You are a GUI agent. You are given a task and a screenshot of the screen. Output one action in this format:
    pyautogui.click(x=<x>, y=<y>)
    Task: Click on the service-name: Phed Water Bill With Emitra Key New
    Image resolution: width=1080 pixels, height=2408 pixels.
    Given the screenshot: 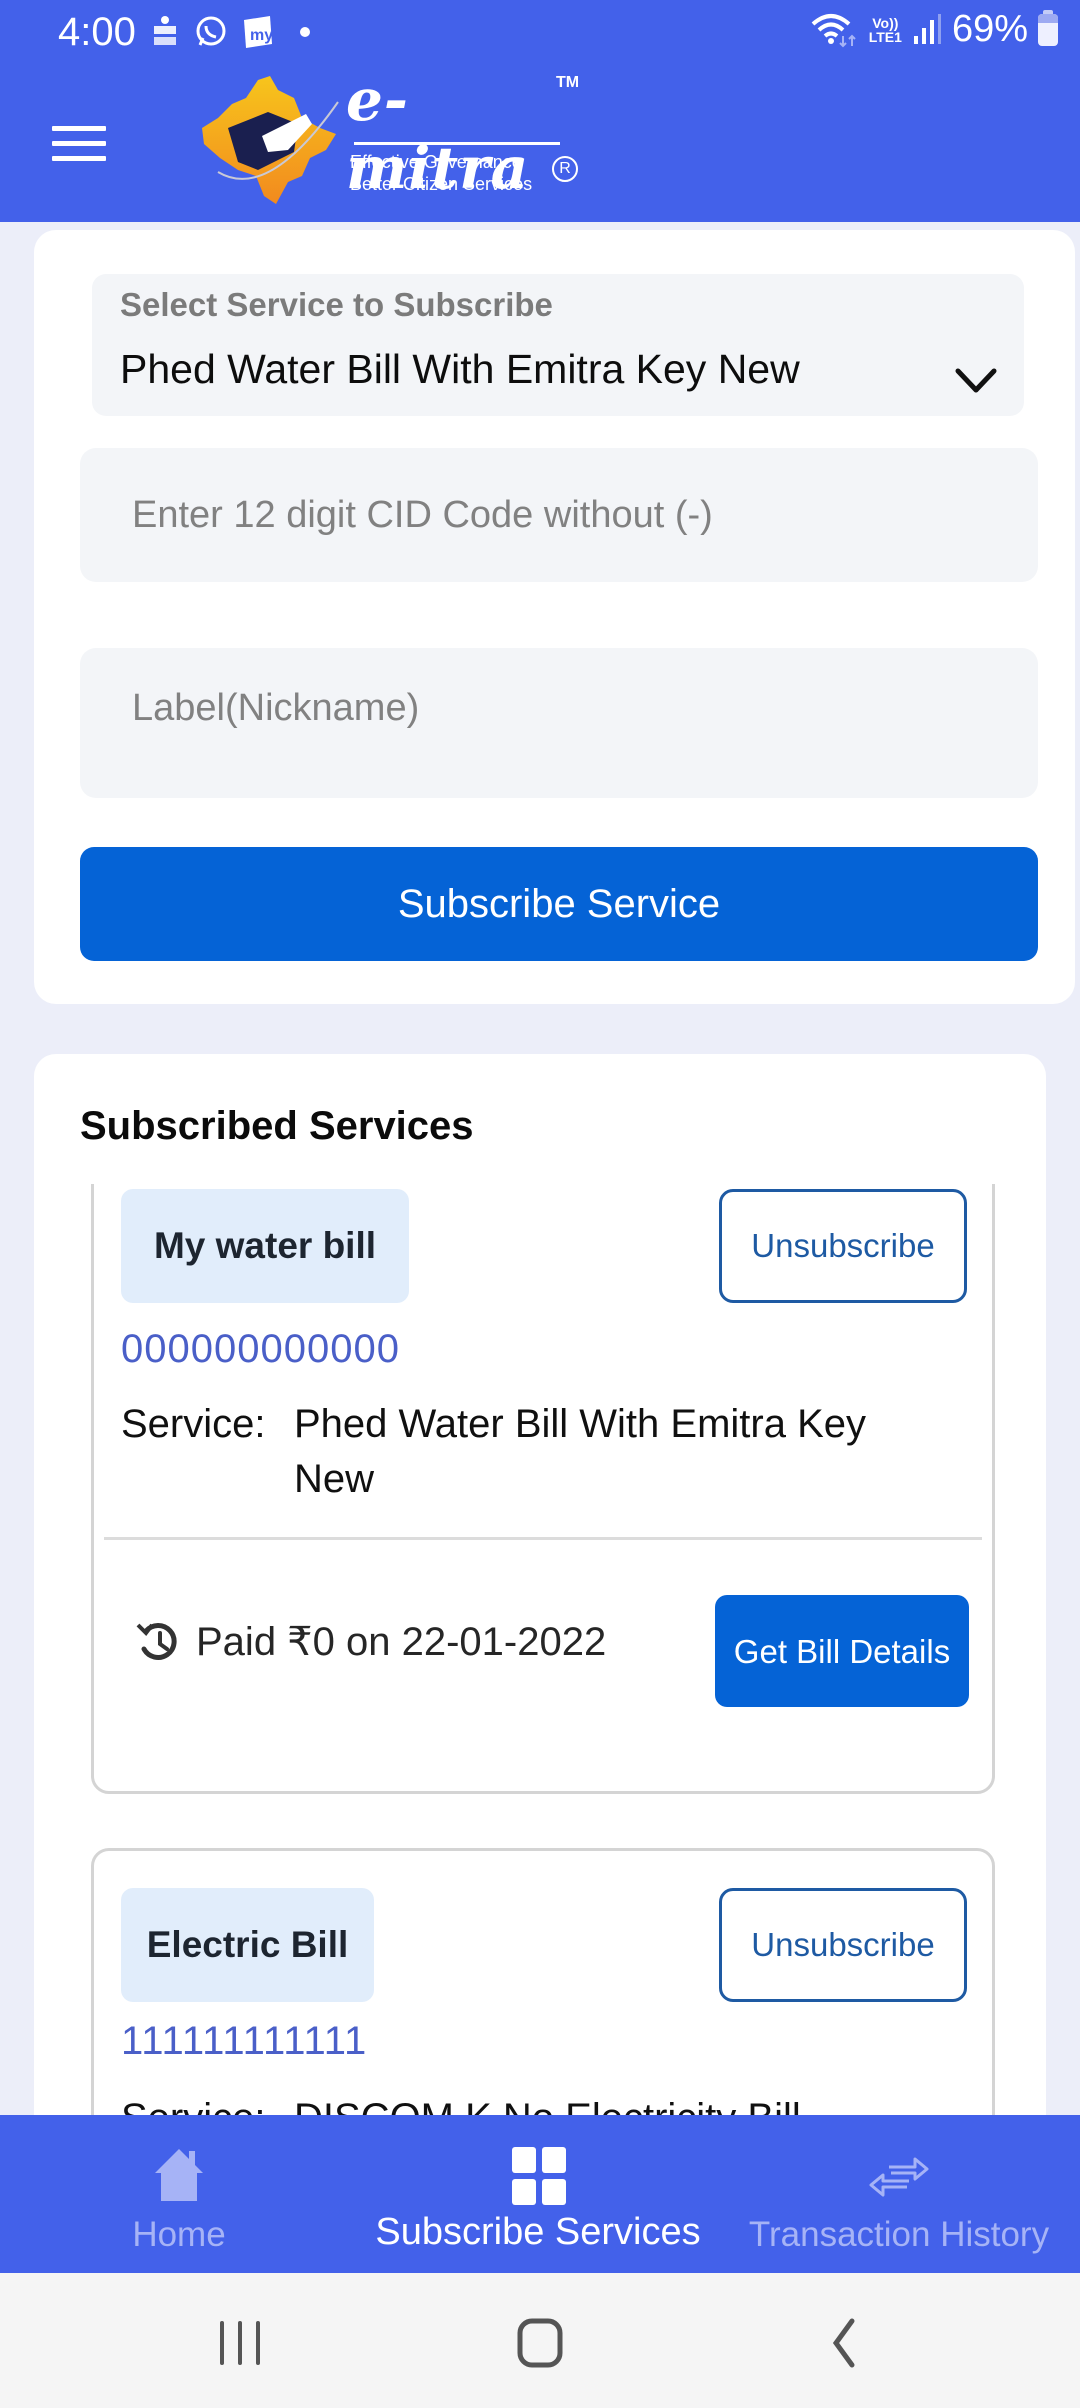 What is the action you would take?
    pyautogui.click(x=580, y=1451)
    